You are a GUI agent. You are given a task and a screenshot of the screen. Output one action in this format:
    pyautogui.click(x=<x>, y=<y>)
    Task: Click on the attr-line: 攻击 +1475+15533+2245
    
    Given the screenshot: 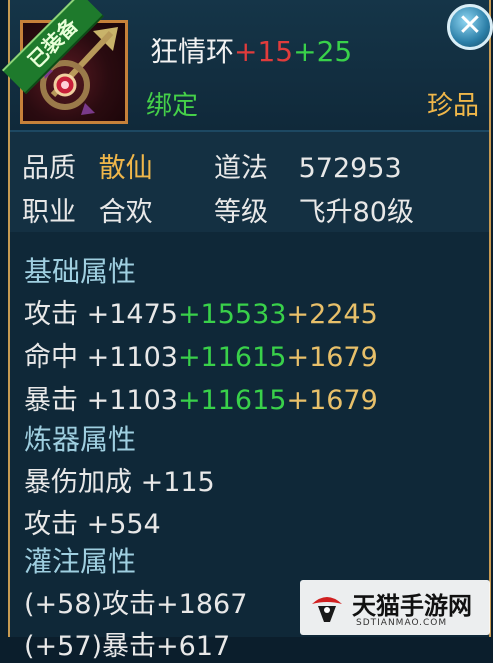 What is the action you would take?
    pyautogui.click(x=201, y=311)
    